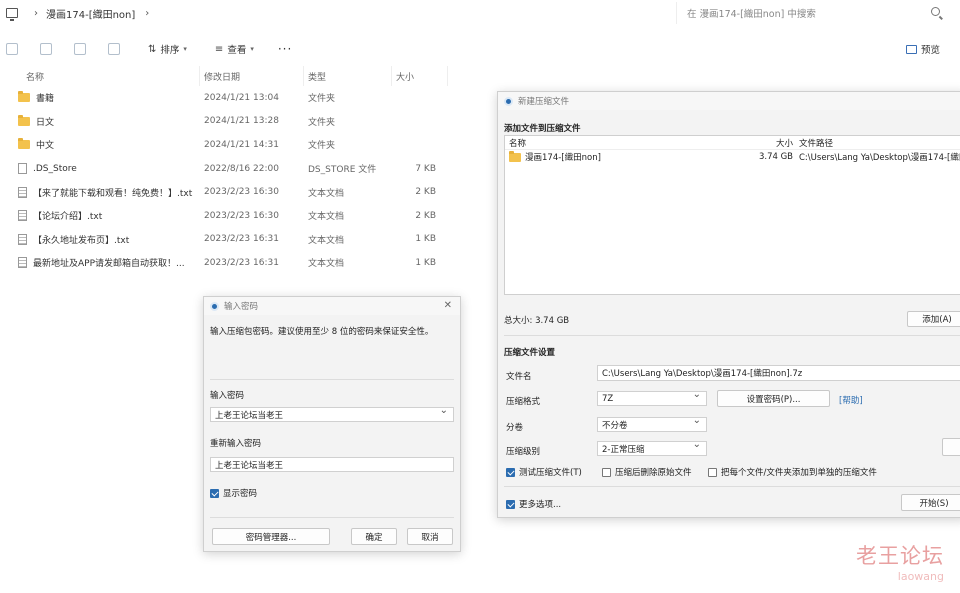 Image resolution: width=960 pixels, height=593 pixels. I want to click on column-date: 修改日期, so click(252, 76).